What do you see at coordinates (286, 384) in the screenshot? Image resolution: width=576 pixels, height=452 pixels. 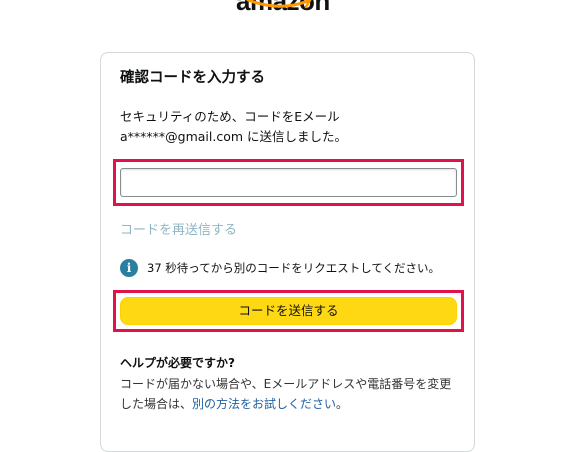 I see `help-text-line-1: コードが届かない場合や、Eメールアドレスや電話番号を変更` at bounding box center [286, 384].